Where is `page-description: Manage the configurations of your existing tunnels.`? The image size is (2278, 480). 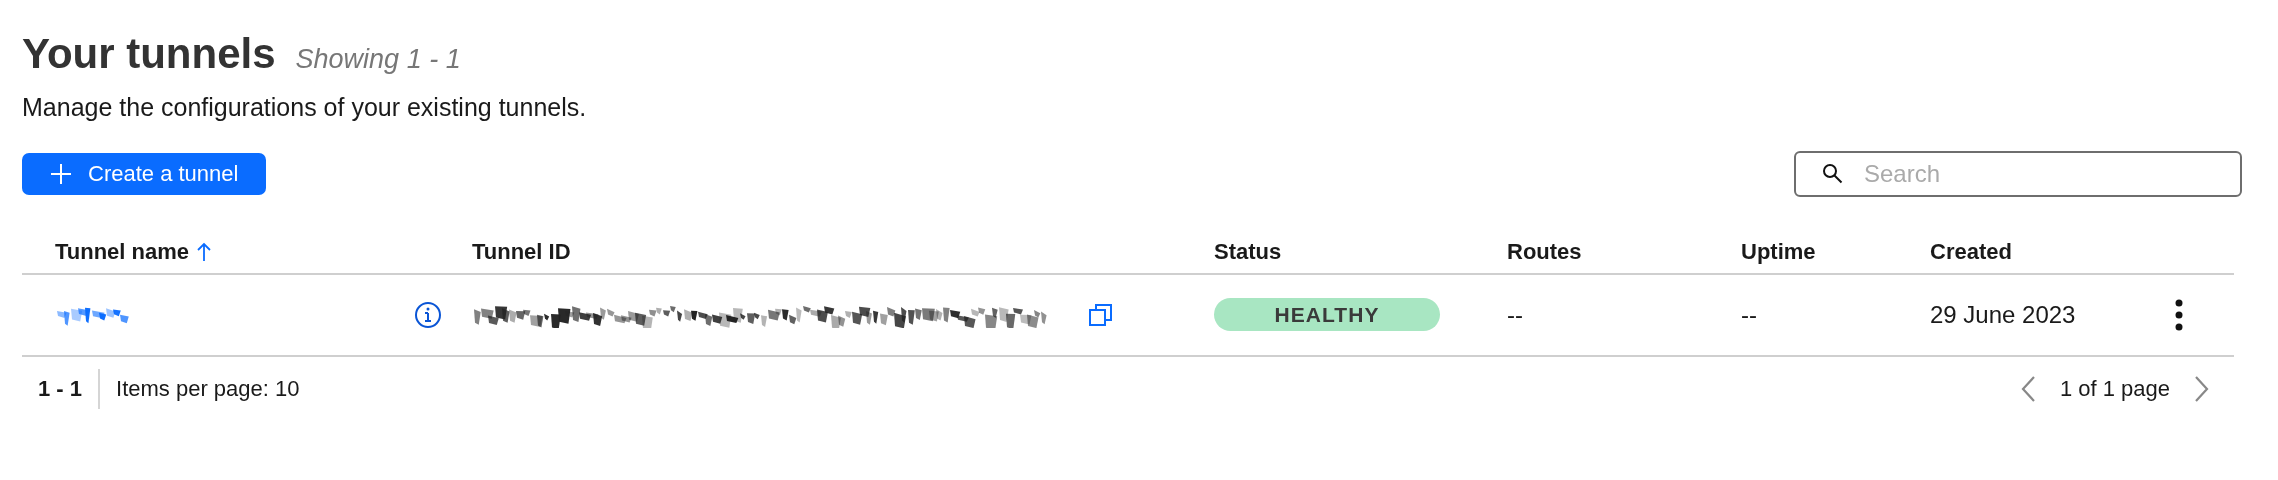
page-description: Manage the configurations of your existing tunnels. is located at coordinates (305, 107).